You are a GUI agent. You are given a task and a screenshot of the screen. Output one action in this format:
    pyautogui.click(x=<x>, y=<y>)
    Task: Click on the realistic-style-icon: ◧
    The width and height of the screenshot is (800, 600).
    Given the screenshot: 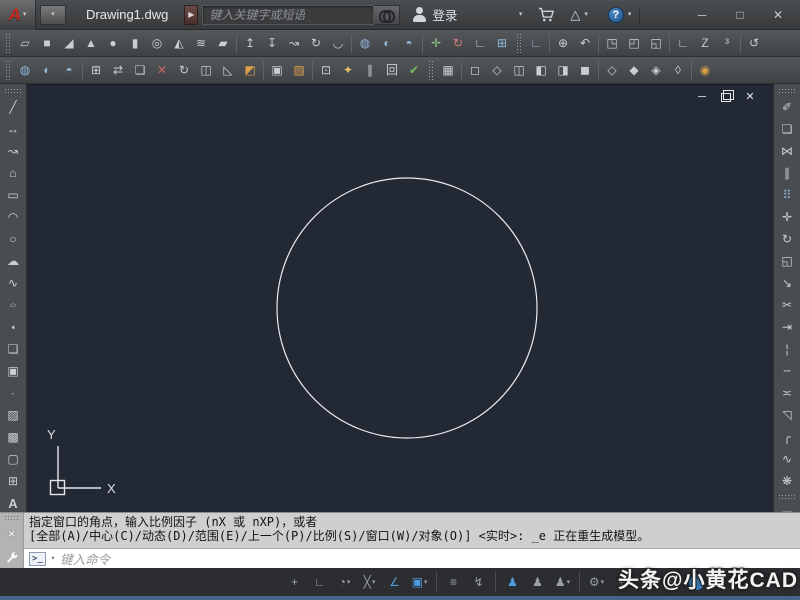 What is the action you would take?
    pyautogui.click(x=541, y=70)
    